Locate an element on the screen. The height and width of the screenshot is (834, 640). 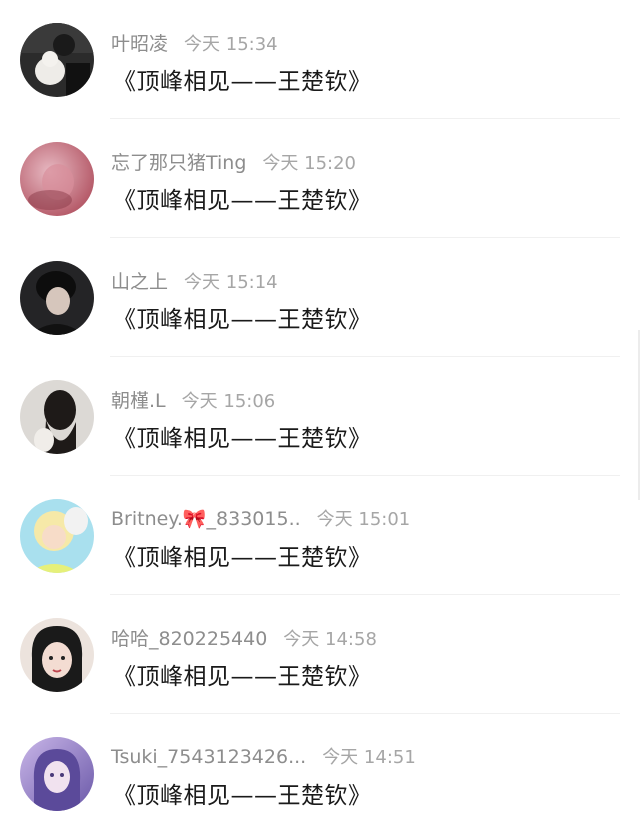
comment-meta: 哈哈_820225440 今天 14:58 is located at coordinates (244, 637).